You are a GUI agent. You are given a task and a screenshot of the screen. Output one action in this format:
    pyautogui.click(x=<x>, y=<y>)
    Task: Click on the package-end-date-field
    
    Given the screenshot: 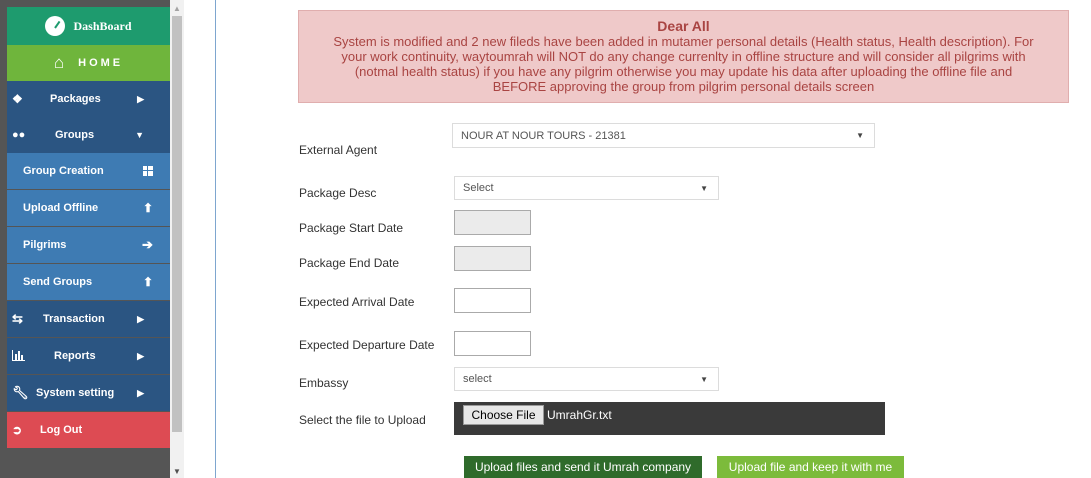 What is the action you would take?
    pyautogui.click(x=492, y=258)
    